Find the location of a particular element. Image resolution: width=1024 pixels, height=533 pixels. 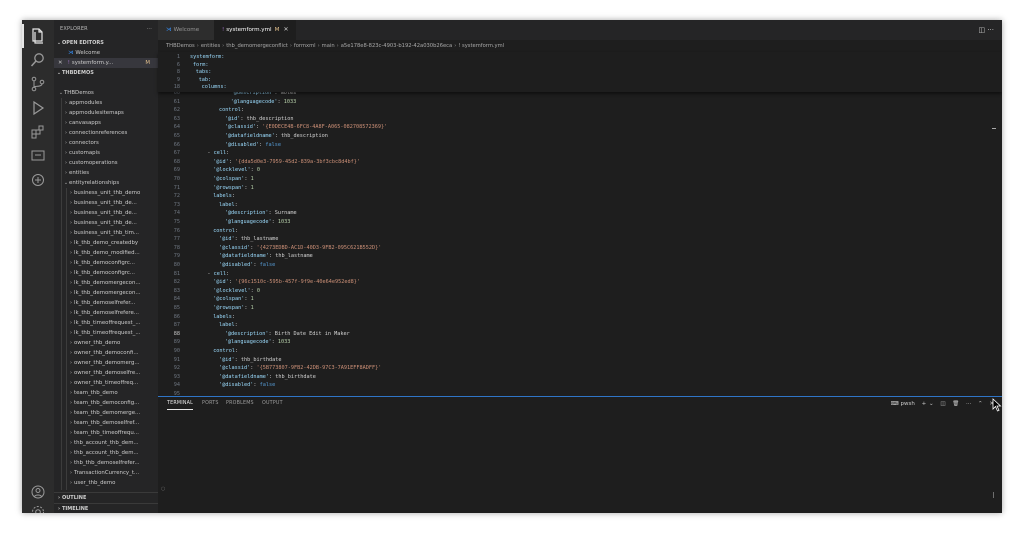

breadcrumb-item: main is located at coordinates (328, 46).